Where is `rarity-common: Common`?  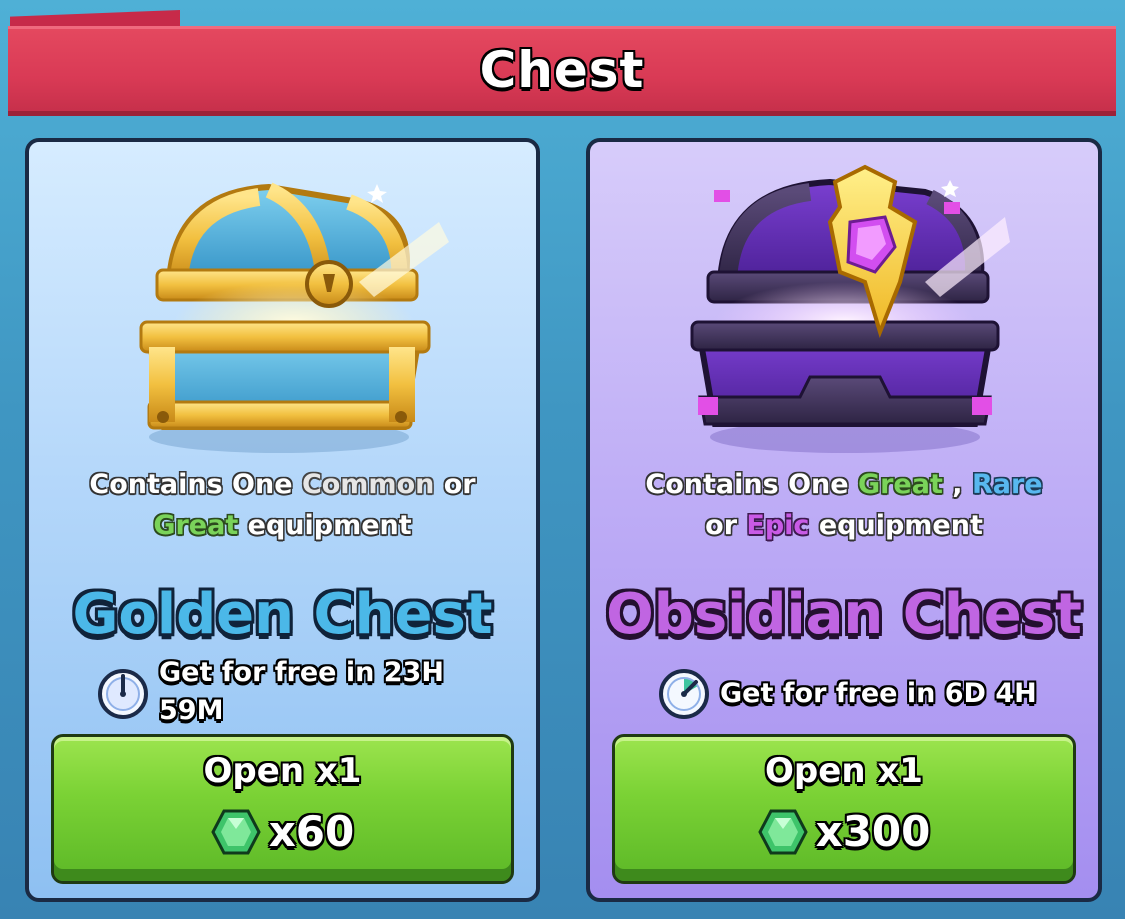 rarity-common: Common is located at coordinates (368, 484).